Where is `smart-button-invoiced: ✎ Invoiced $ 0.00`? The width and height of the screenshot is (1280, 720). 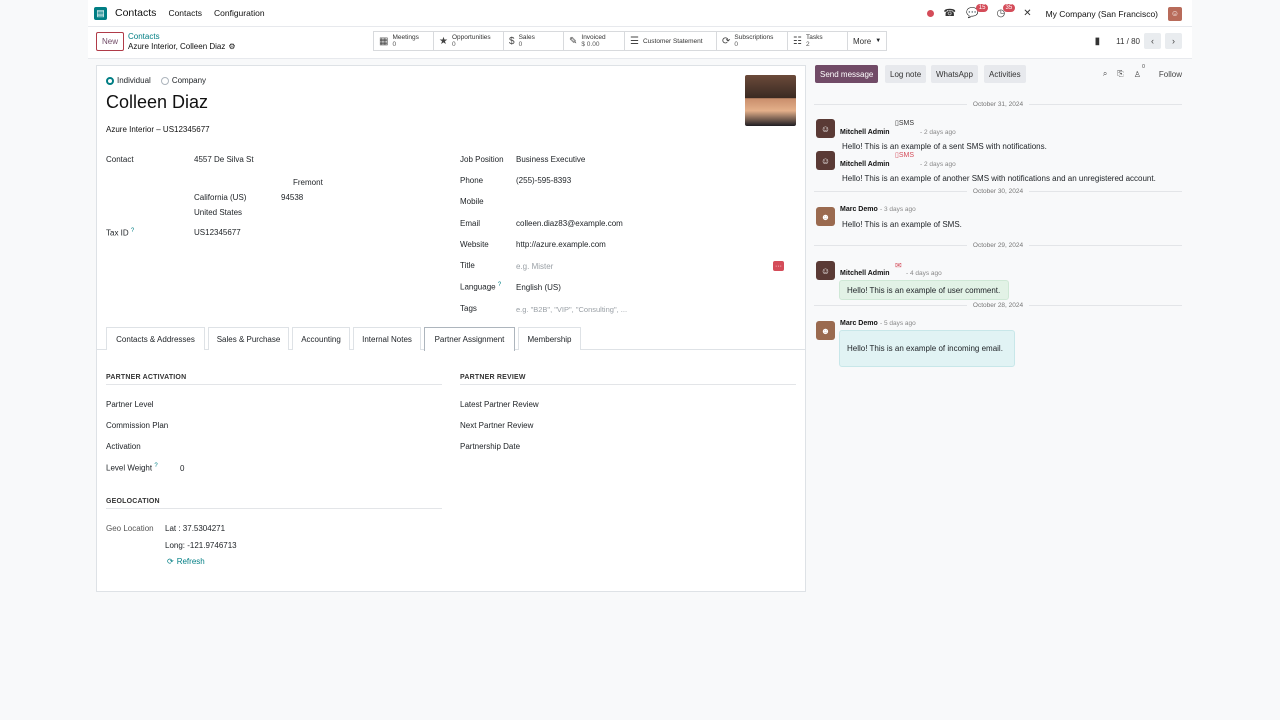
smart-button-invoiced: ✎ Invoiced $ 0.00 is located at coordinates (594, 41).